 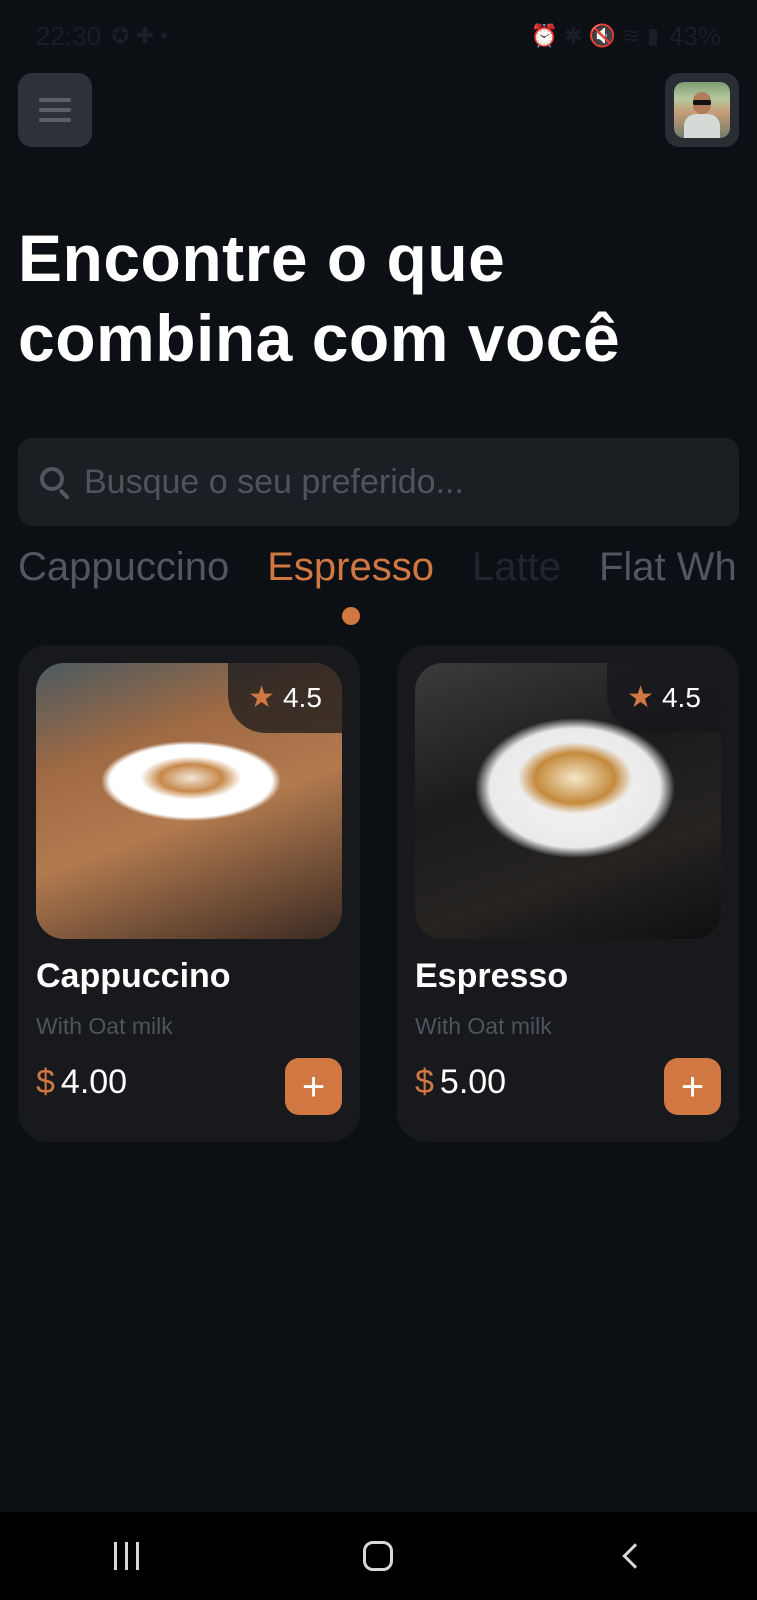 What do you see at coordinates (262, 258) in the screenshot?
I see `page-title-line-1: Encontre o que` at bounding box center [262, 258].